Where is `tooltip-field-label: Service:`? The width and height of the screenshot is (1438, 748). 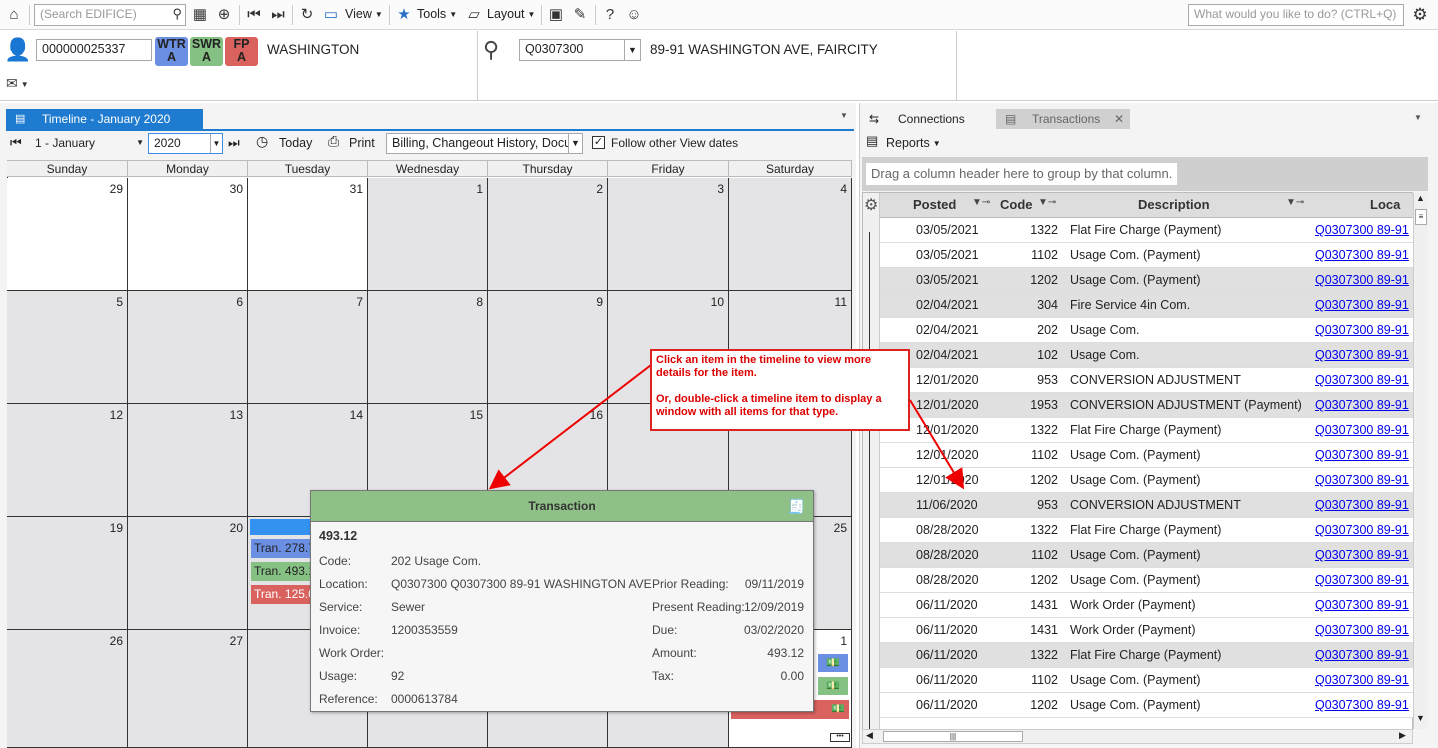
tooltip-field-label: Service: is located at coordinates (341, 607).